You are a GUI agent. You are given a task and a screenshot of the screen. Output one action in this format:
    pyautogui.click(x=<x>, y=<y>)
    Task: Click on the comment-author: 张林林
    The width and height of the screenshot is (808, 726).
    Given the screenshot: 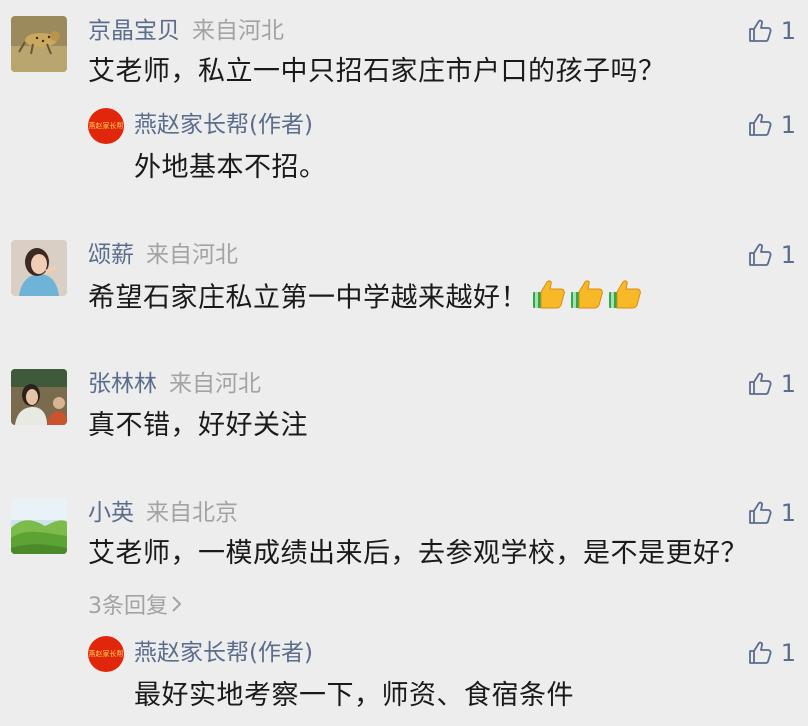 What is the action you would take?
    pyautogui.click(x=122, y=384)
    